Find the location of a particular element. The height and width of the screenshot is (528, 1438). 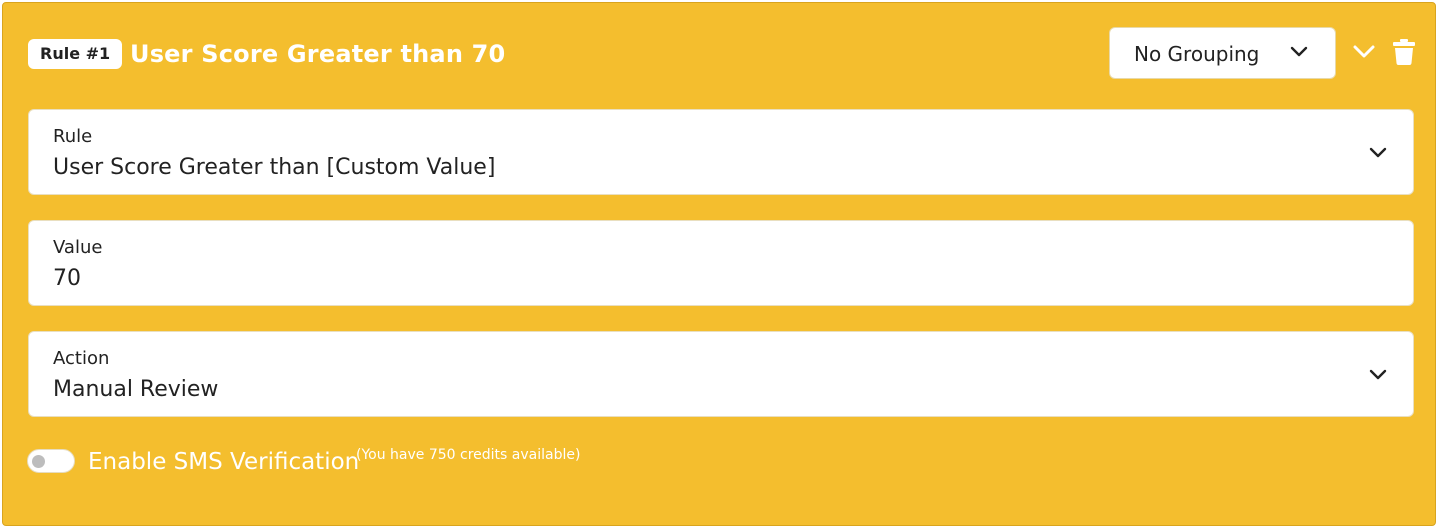

sms-credits-note: (You have 750 credits available) is located at coordinates (468, 455).